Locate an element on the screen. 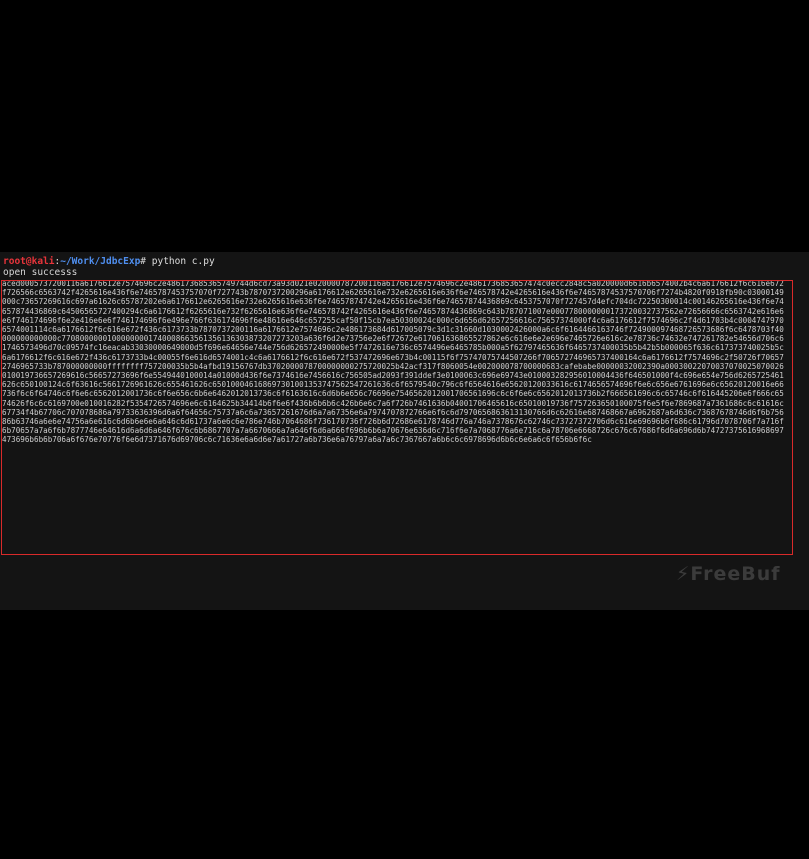 The width and height of the screenshot is (809, 859). shell-prompt: root@kali:~/Work/JdbcExp# python c.py is located at coordinates (109, 261).